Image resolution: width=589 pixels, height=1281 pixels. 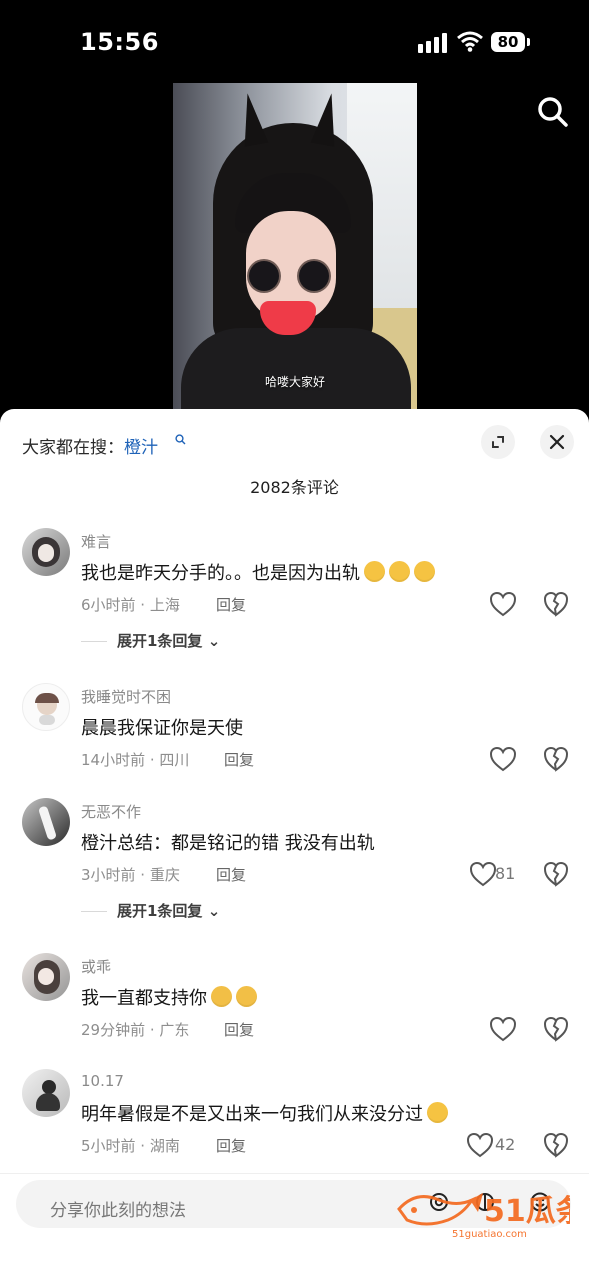 What do you see at coordinates (252, 119) in the screenshot?
I see `left-ear-filter` at bounding box center [252, 119].